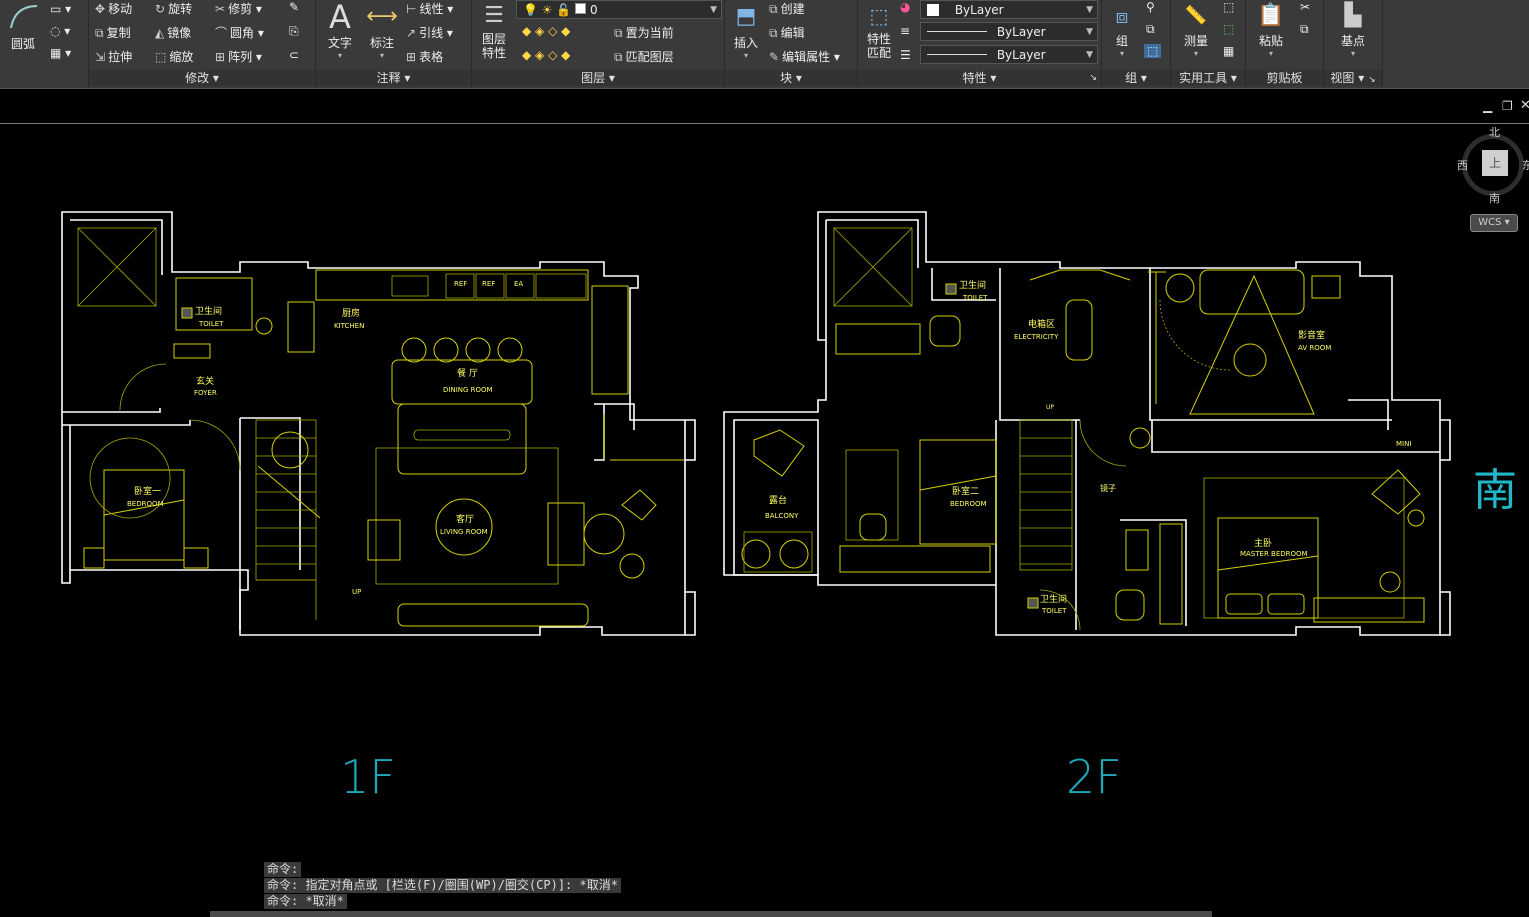  I want to click on 2f-bedroom2-en: BEDROOM, so click(968, 504).